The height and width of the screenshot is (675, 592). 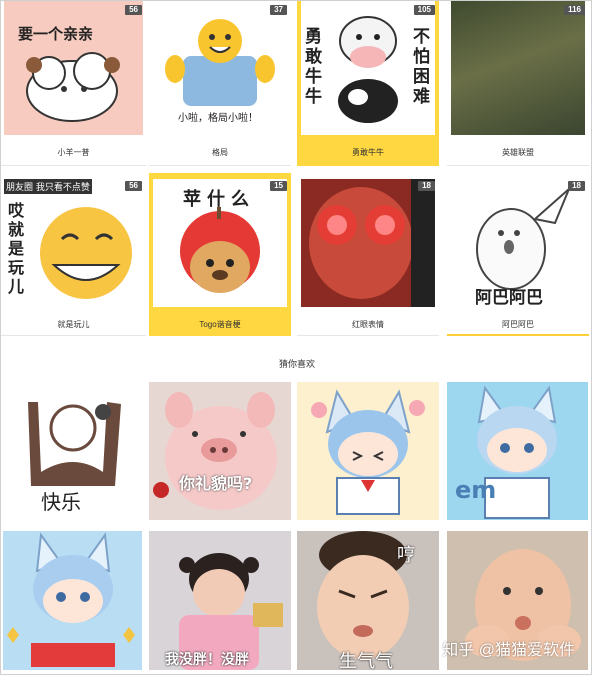 What do you see at coordinates (368, 324) in the screenshot?
I see `pack-name: 红眼表情` at bounding box center [368, 324].